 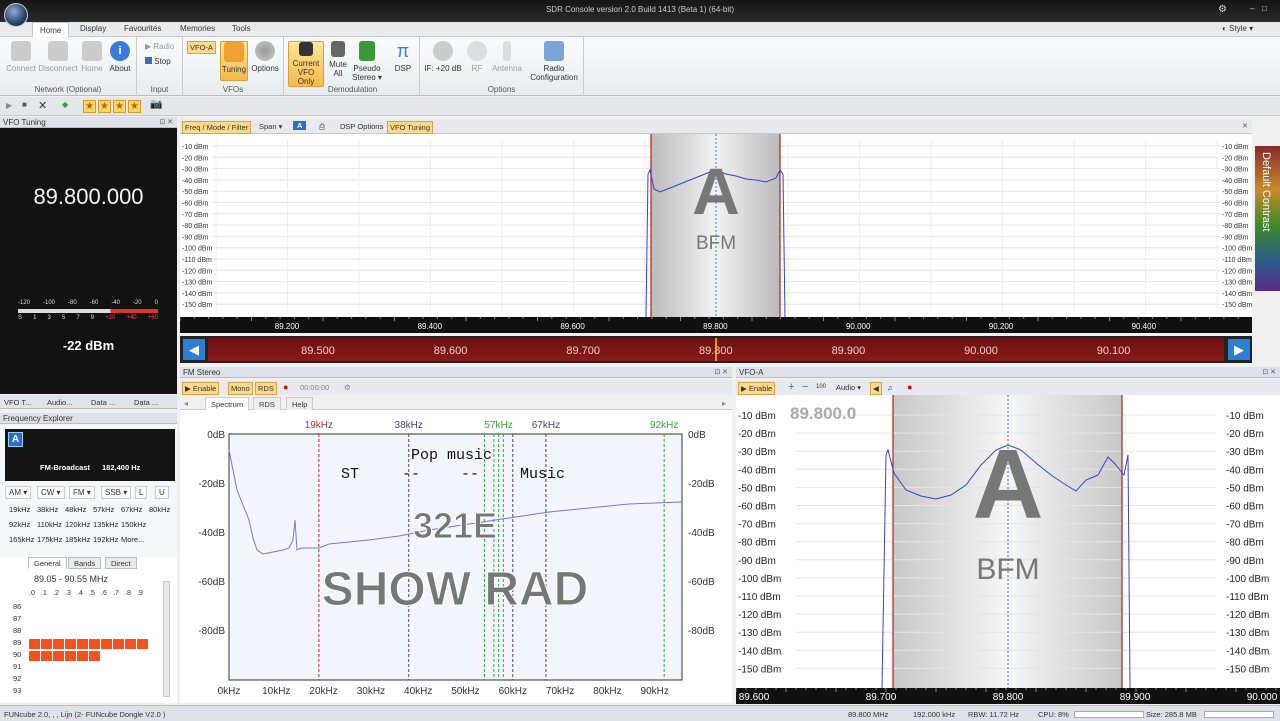 I want to click on vfo-a-badge: VFO-A, so click(x=201, y=47).